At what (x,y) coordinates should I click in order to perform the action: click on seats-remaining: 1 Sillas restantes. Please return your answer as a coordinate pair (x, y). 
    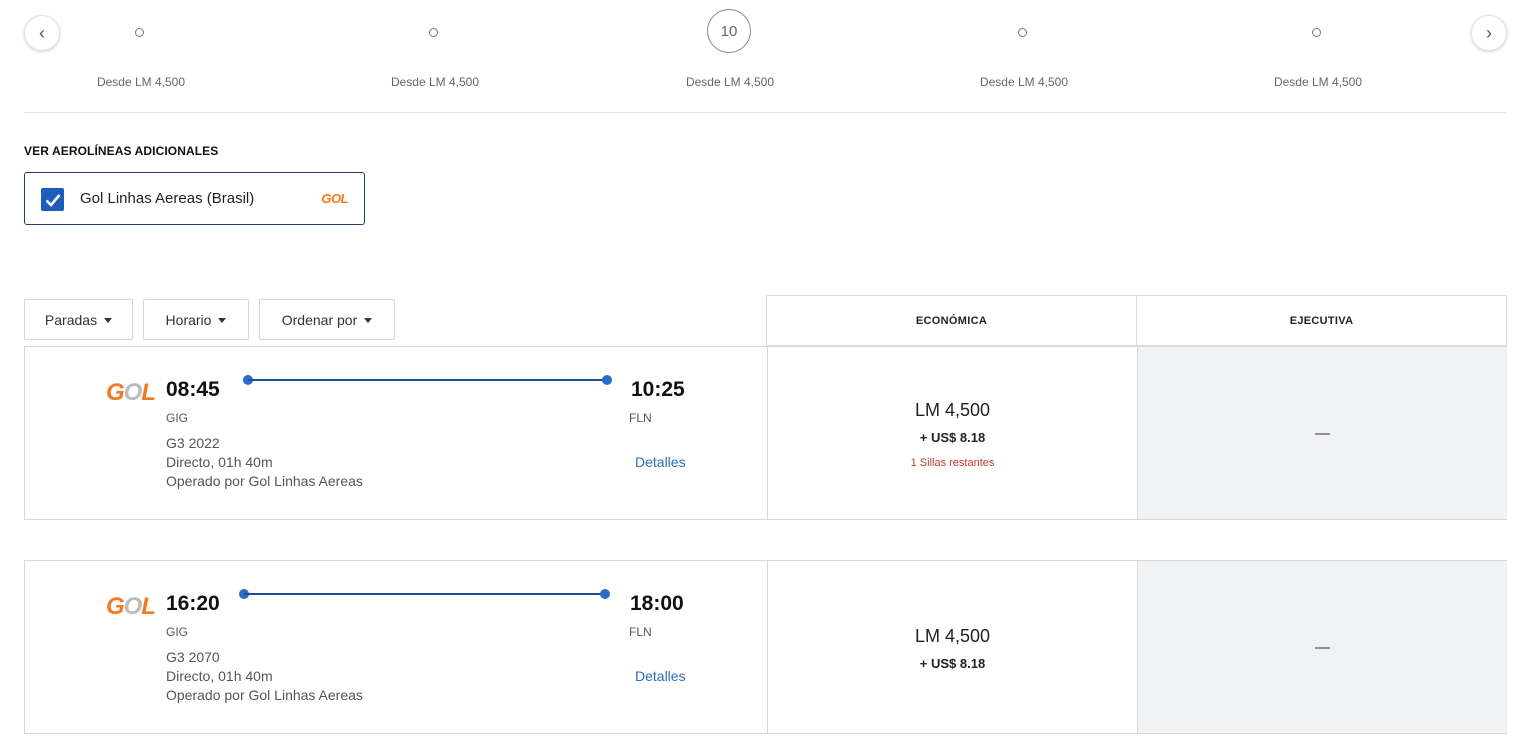
    Looking at the image, I should click on (952, 463).